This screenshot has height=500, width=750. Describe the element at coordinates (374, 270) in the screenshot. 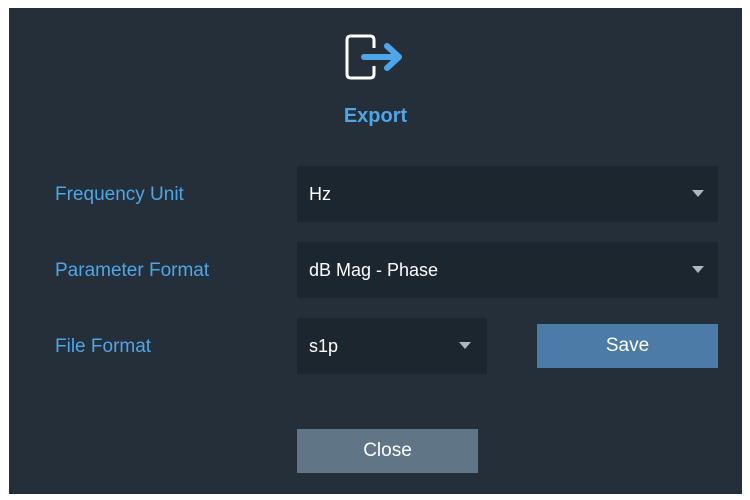

I see `parameter-format-value: dB Mag - Phase` at that location.